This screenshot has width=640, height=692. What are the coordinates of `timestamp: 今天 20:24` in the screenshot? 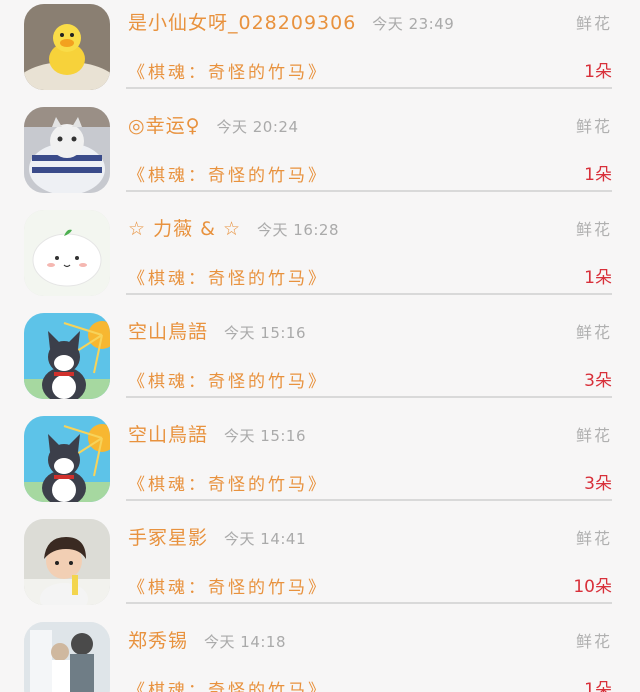 It's located at (257, 127).